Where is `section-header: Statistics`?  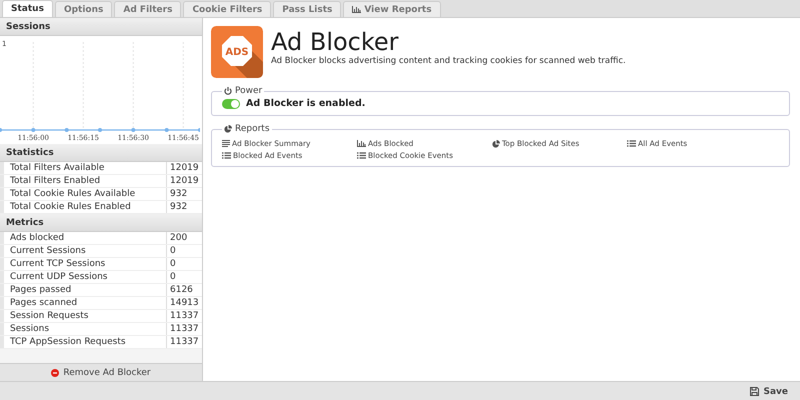 section-header: Statistics is located at coordinates (101, 153).